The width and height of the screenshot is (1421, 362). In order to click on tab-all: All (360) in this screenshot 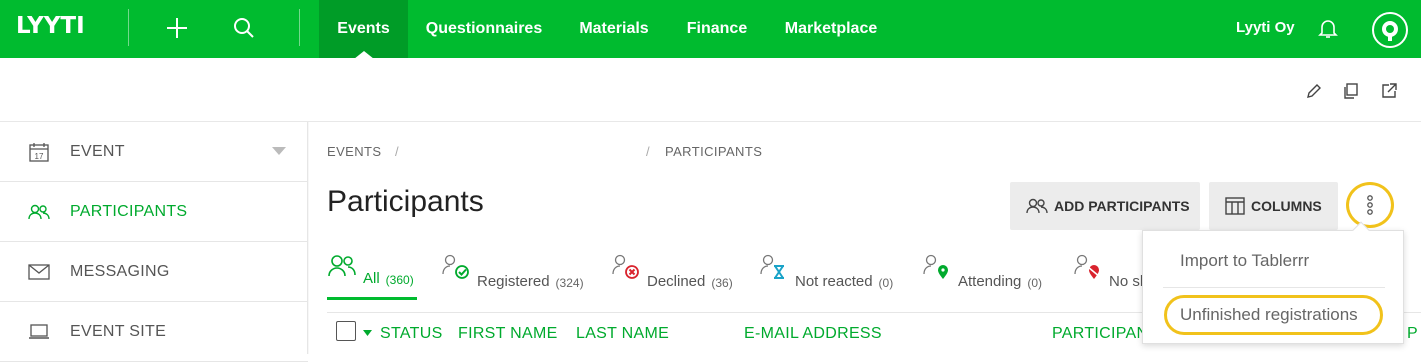, I will do `click(372, 277)`.